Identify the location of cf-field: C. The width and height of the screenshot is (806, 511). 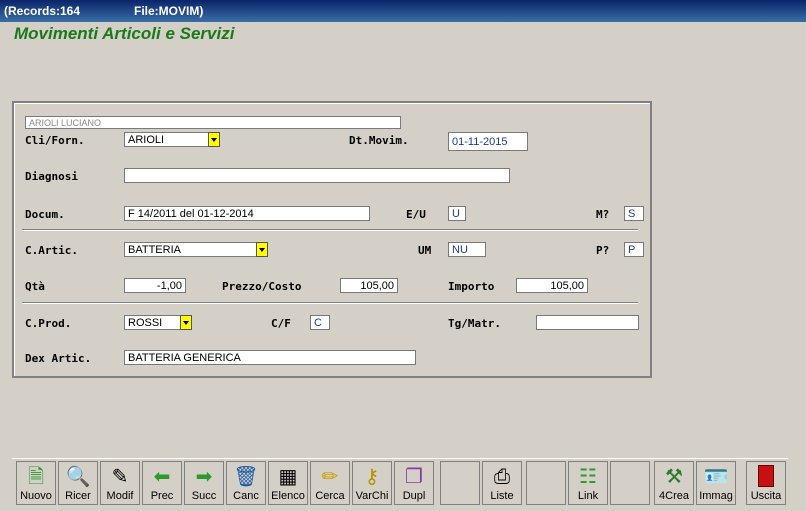
(320, 322).